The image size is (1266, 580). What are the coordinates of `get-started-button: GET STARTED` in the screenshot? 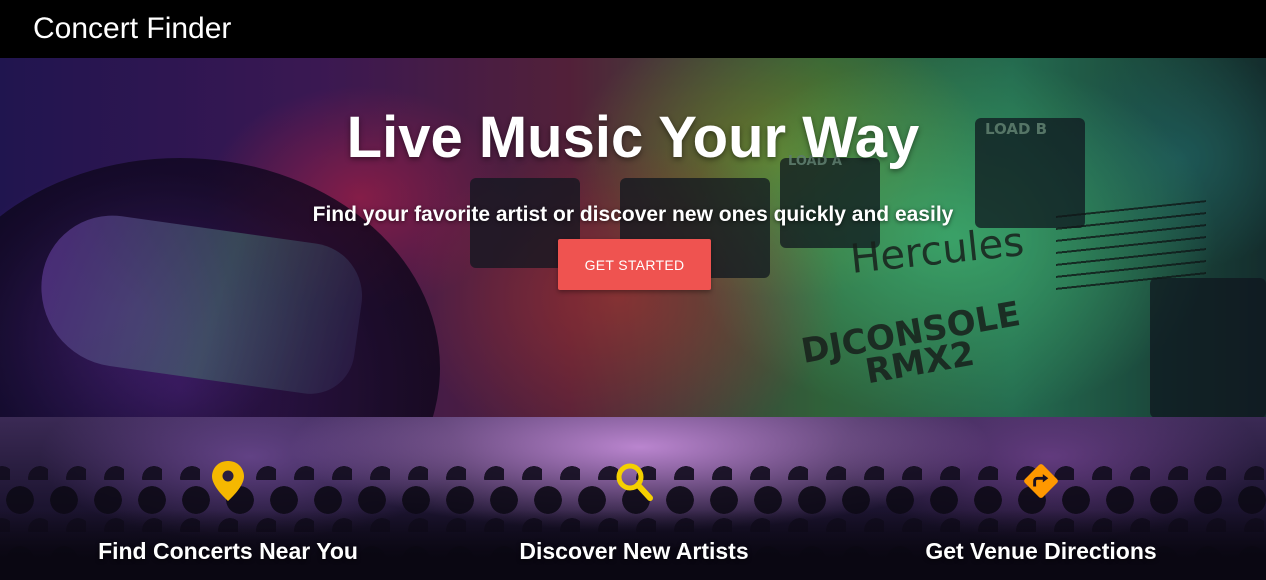 It's located at (634, 264).